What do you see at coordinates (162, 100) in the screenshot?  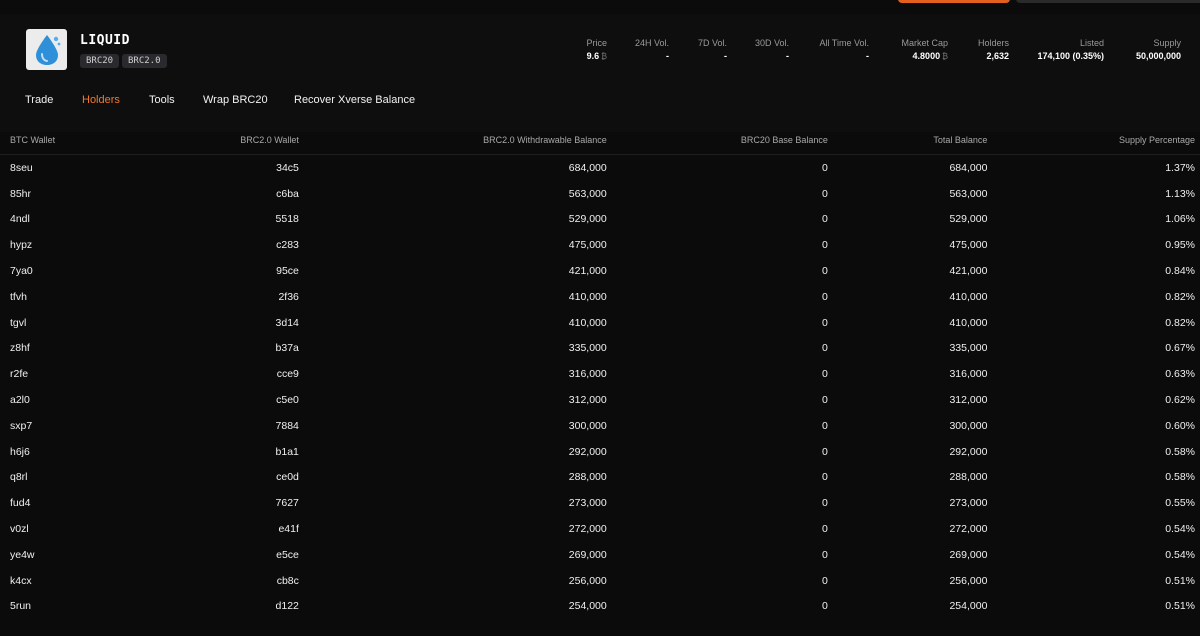 I see `tab-tools: Tools` at bounding box center [162, 100].